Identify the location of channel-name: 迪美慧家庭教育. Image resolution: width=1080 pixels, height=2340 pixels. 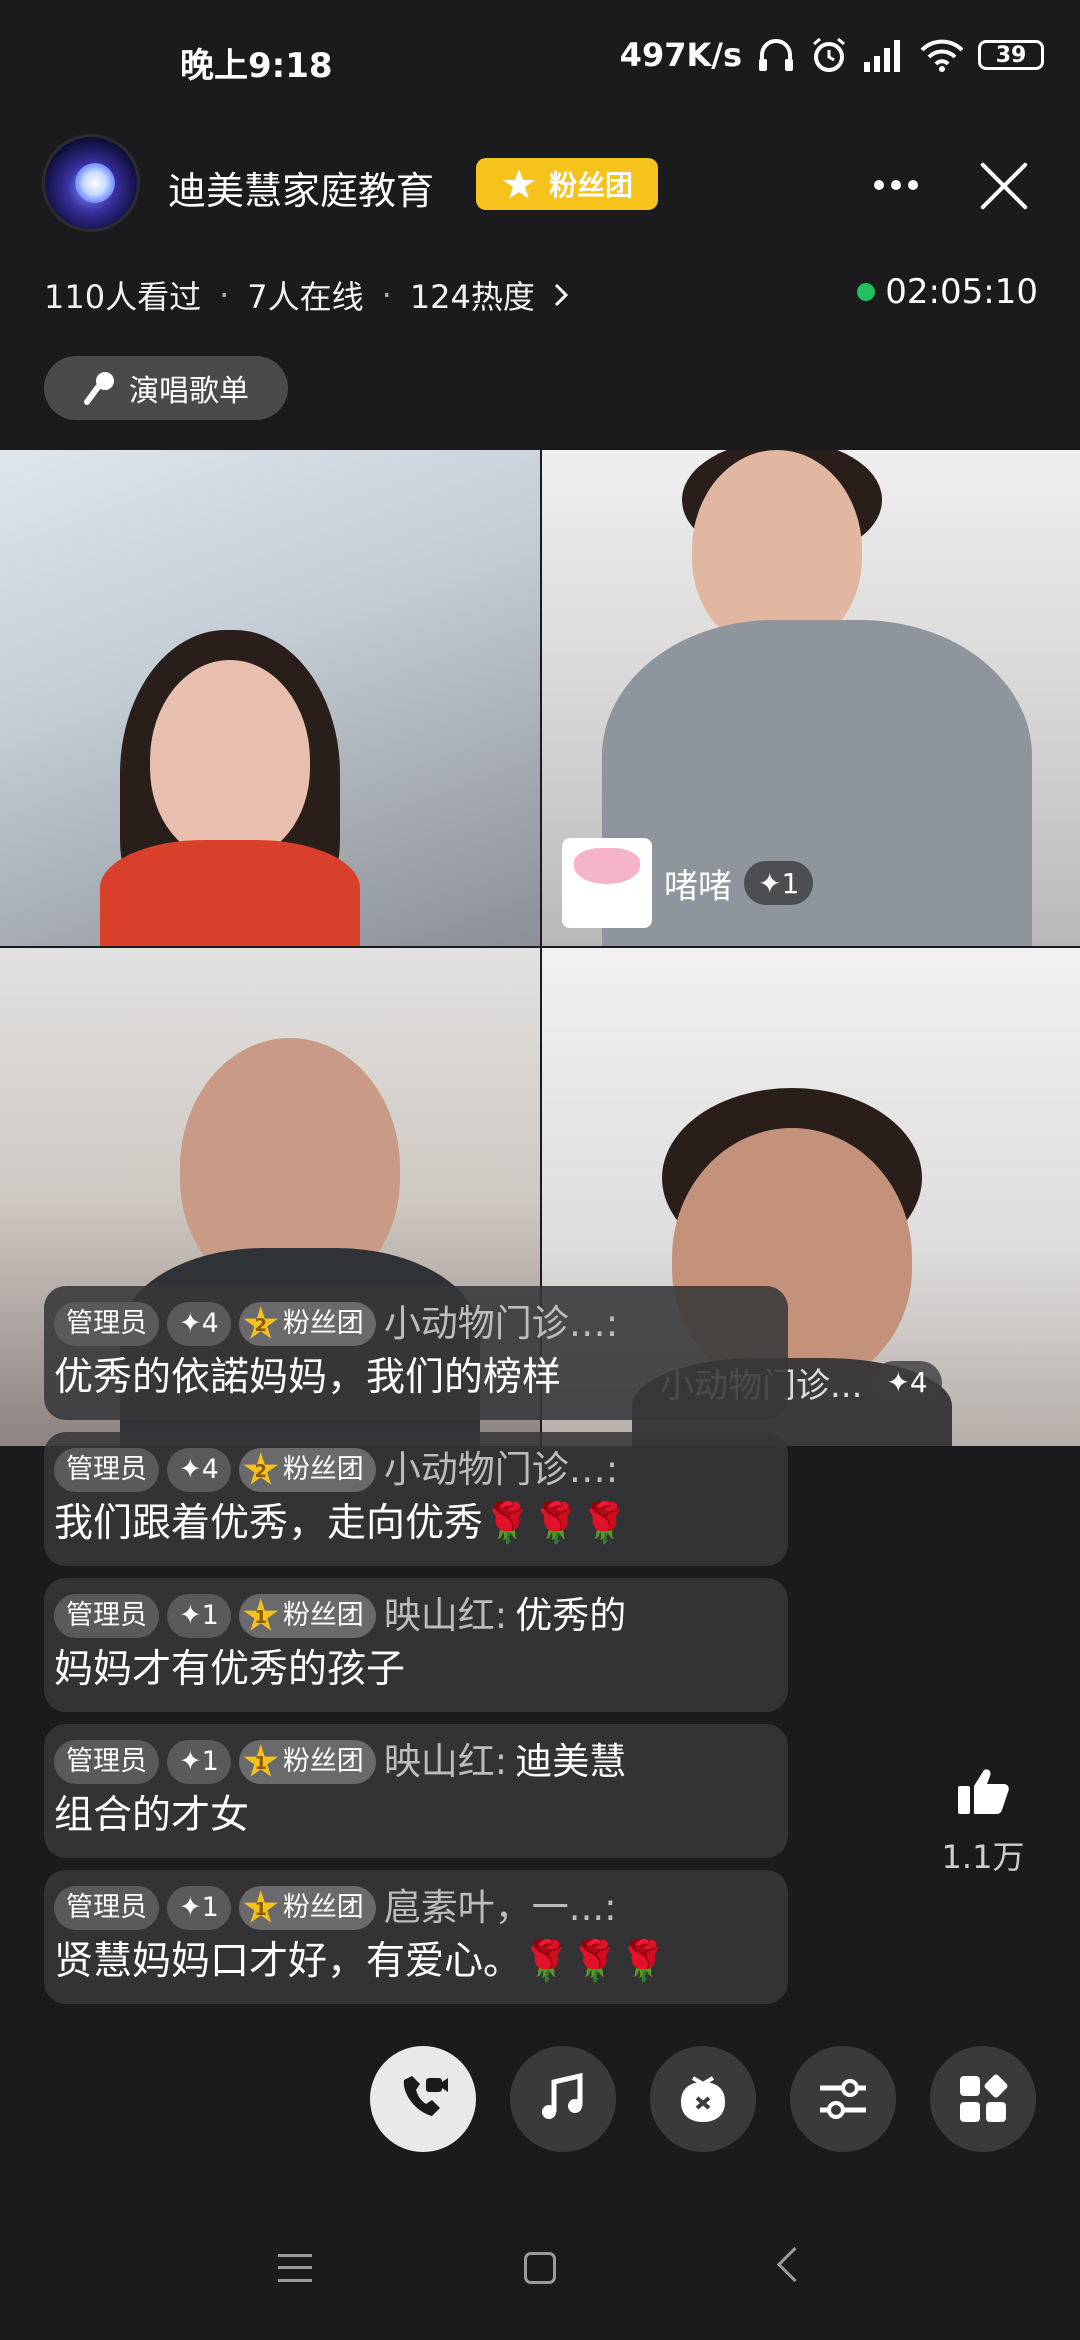
(301, 187).